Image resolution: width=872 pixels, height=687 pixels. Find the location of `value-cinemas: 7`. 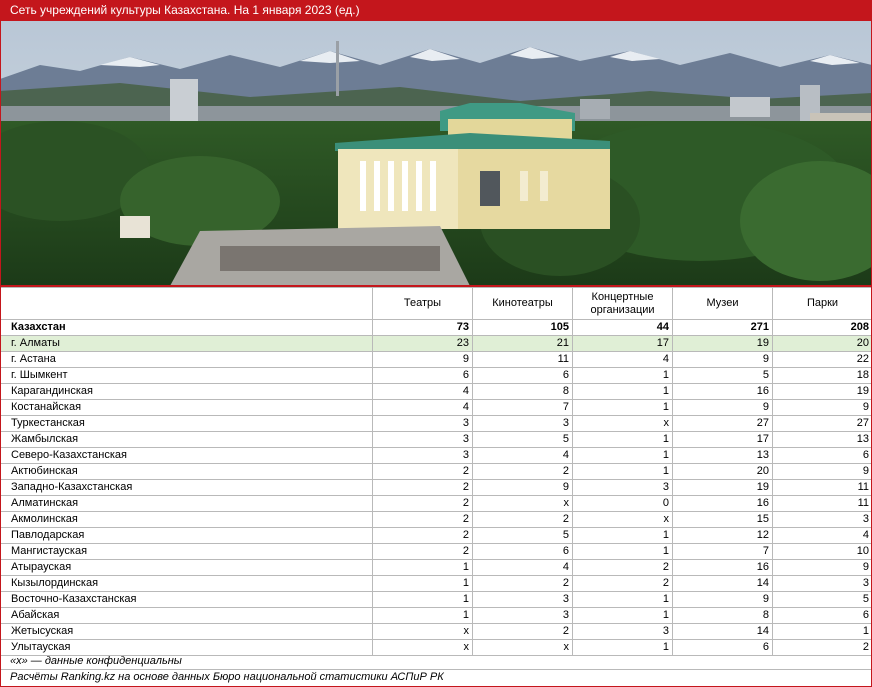

value-cinemas: 7 is located at coordinates (522, 407).